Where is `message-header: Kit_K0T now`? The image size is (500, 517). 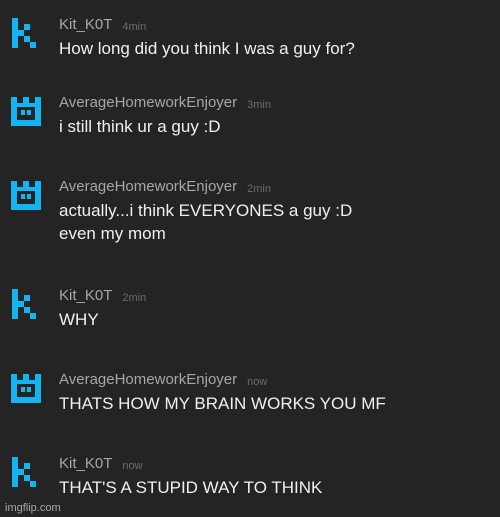
message-header: Kit_K0T now is located at coordinates (101, 464).